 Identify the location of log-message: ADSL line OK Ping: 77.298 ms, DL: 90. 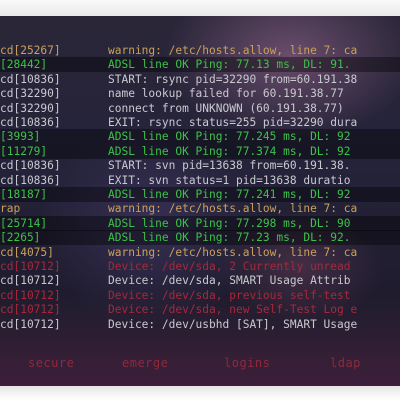
(229, 223).